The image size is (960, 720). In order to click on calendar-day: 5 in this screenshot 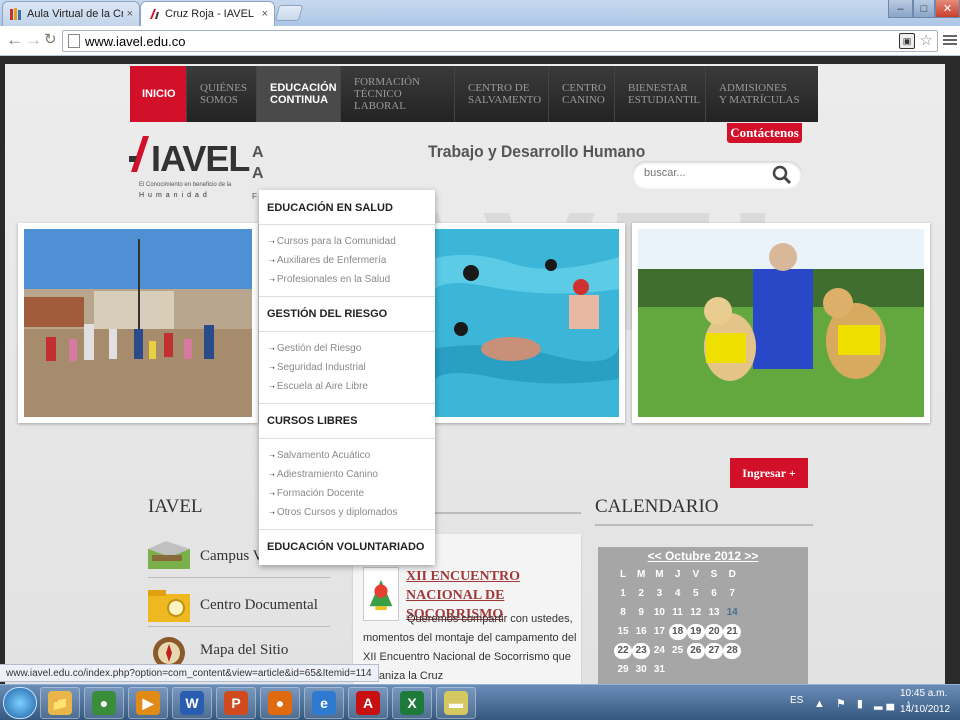, I will do `click(696, 594)`.